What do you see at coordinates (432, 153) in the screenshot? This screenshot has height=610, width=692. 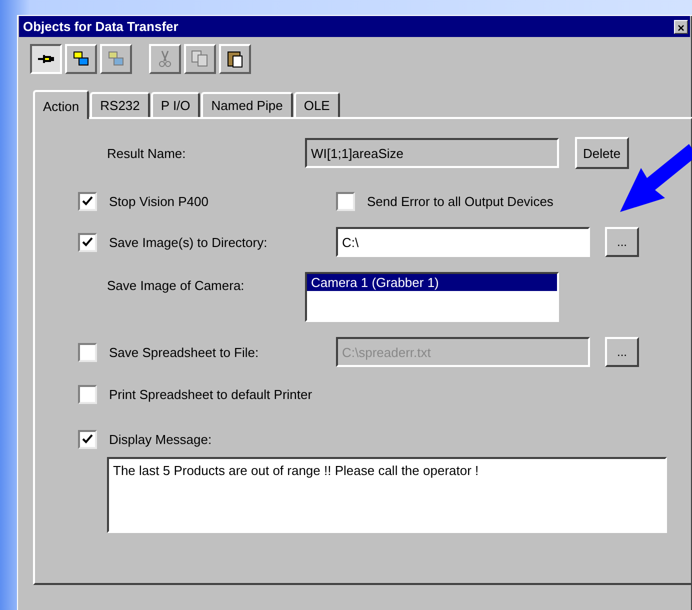 I see `result-name-field: WI[1;1]areaSize` at bounding box center [432, 153].